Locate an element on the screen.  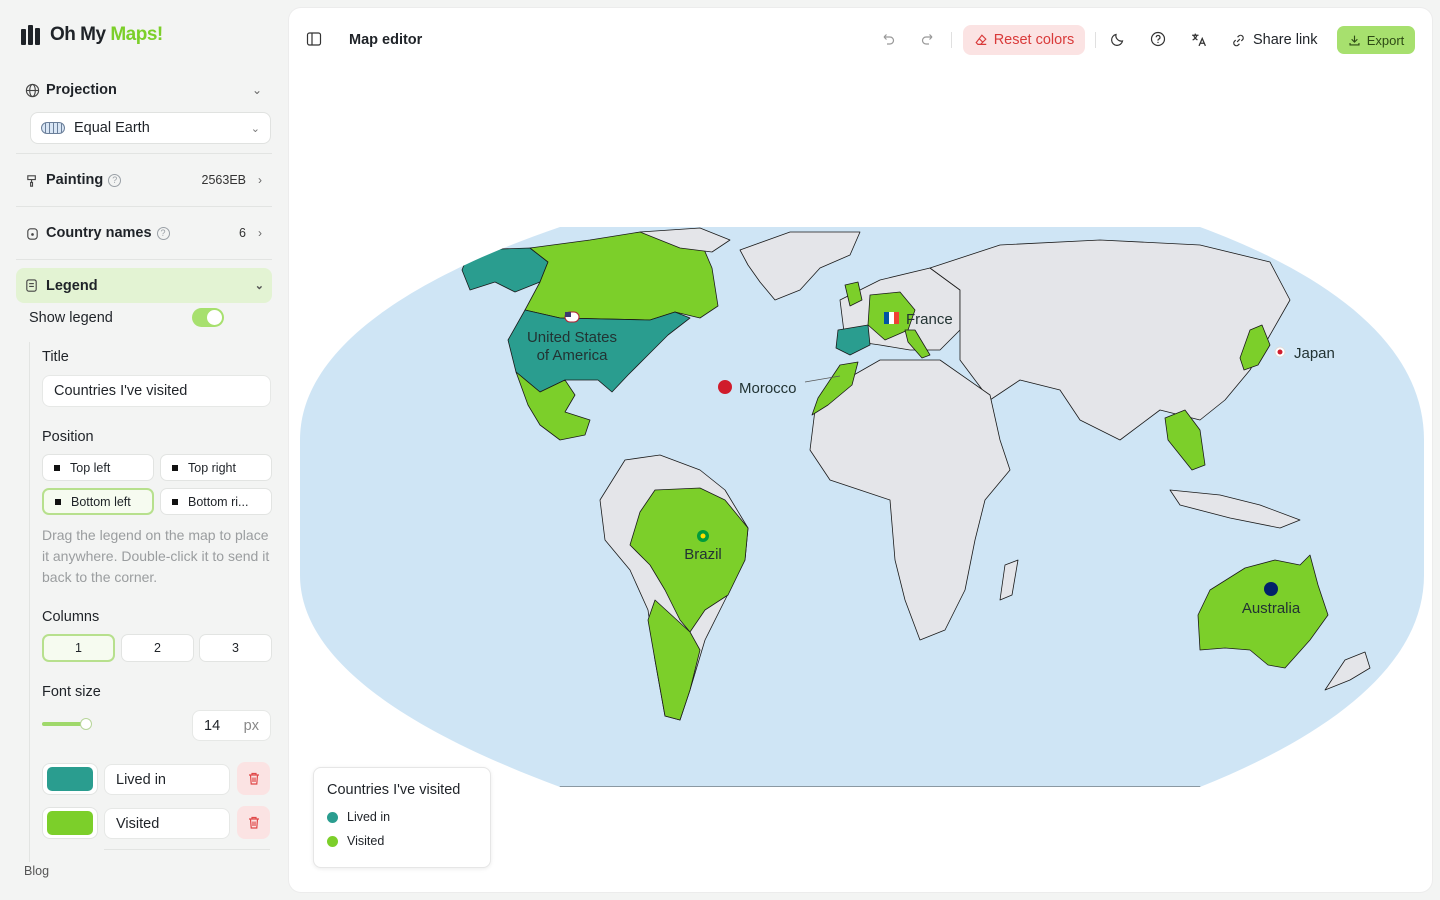
legend-title-value: Countries I've visited is located at coordinates (121, 391).